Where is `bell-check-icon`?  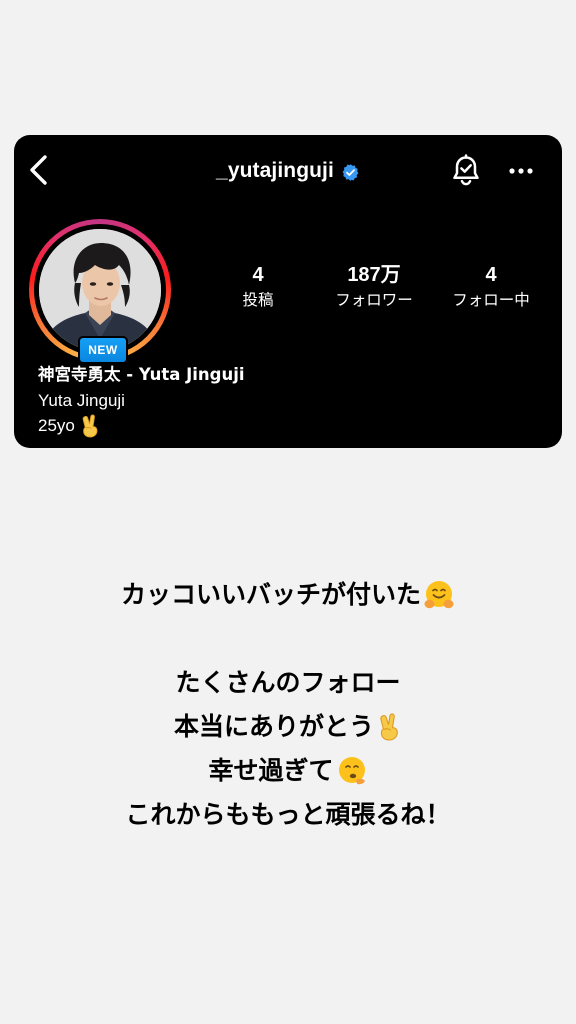
bell-check-icon is located at coordinates (466, 170).